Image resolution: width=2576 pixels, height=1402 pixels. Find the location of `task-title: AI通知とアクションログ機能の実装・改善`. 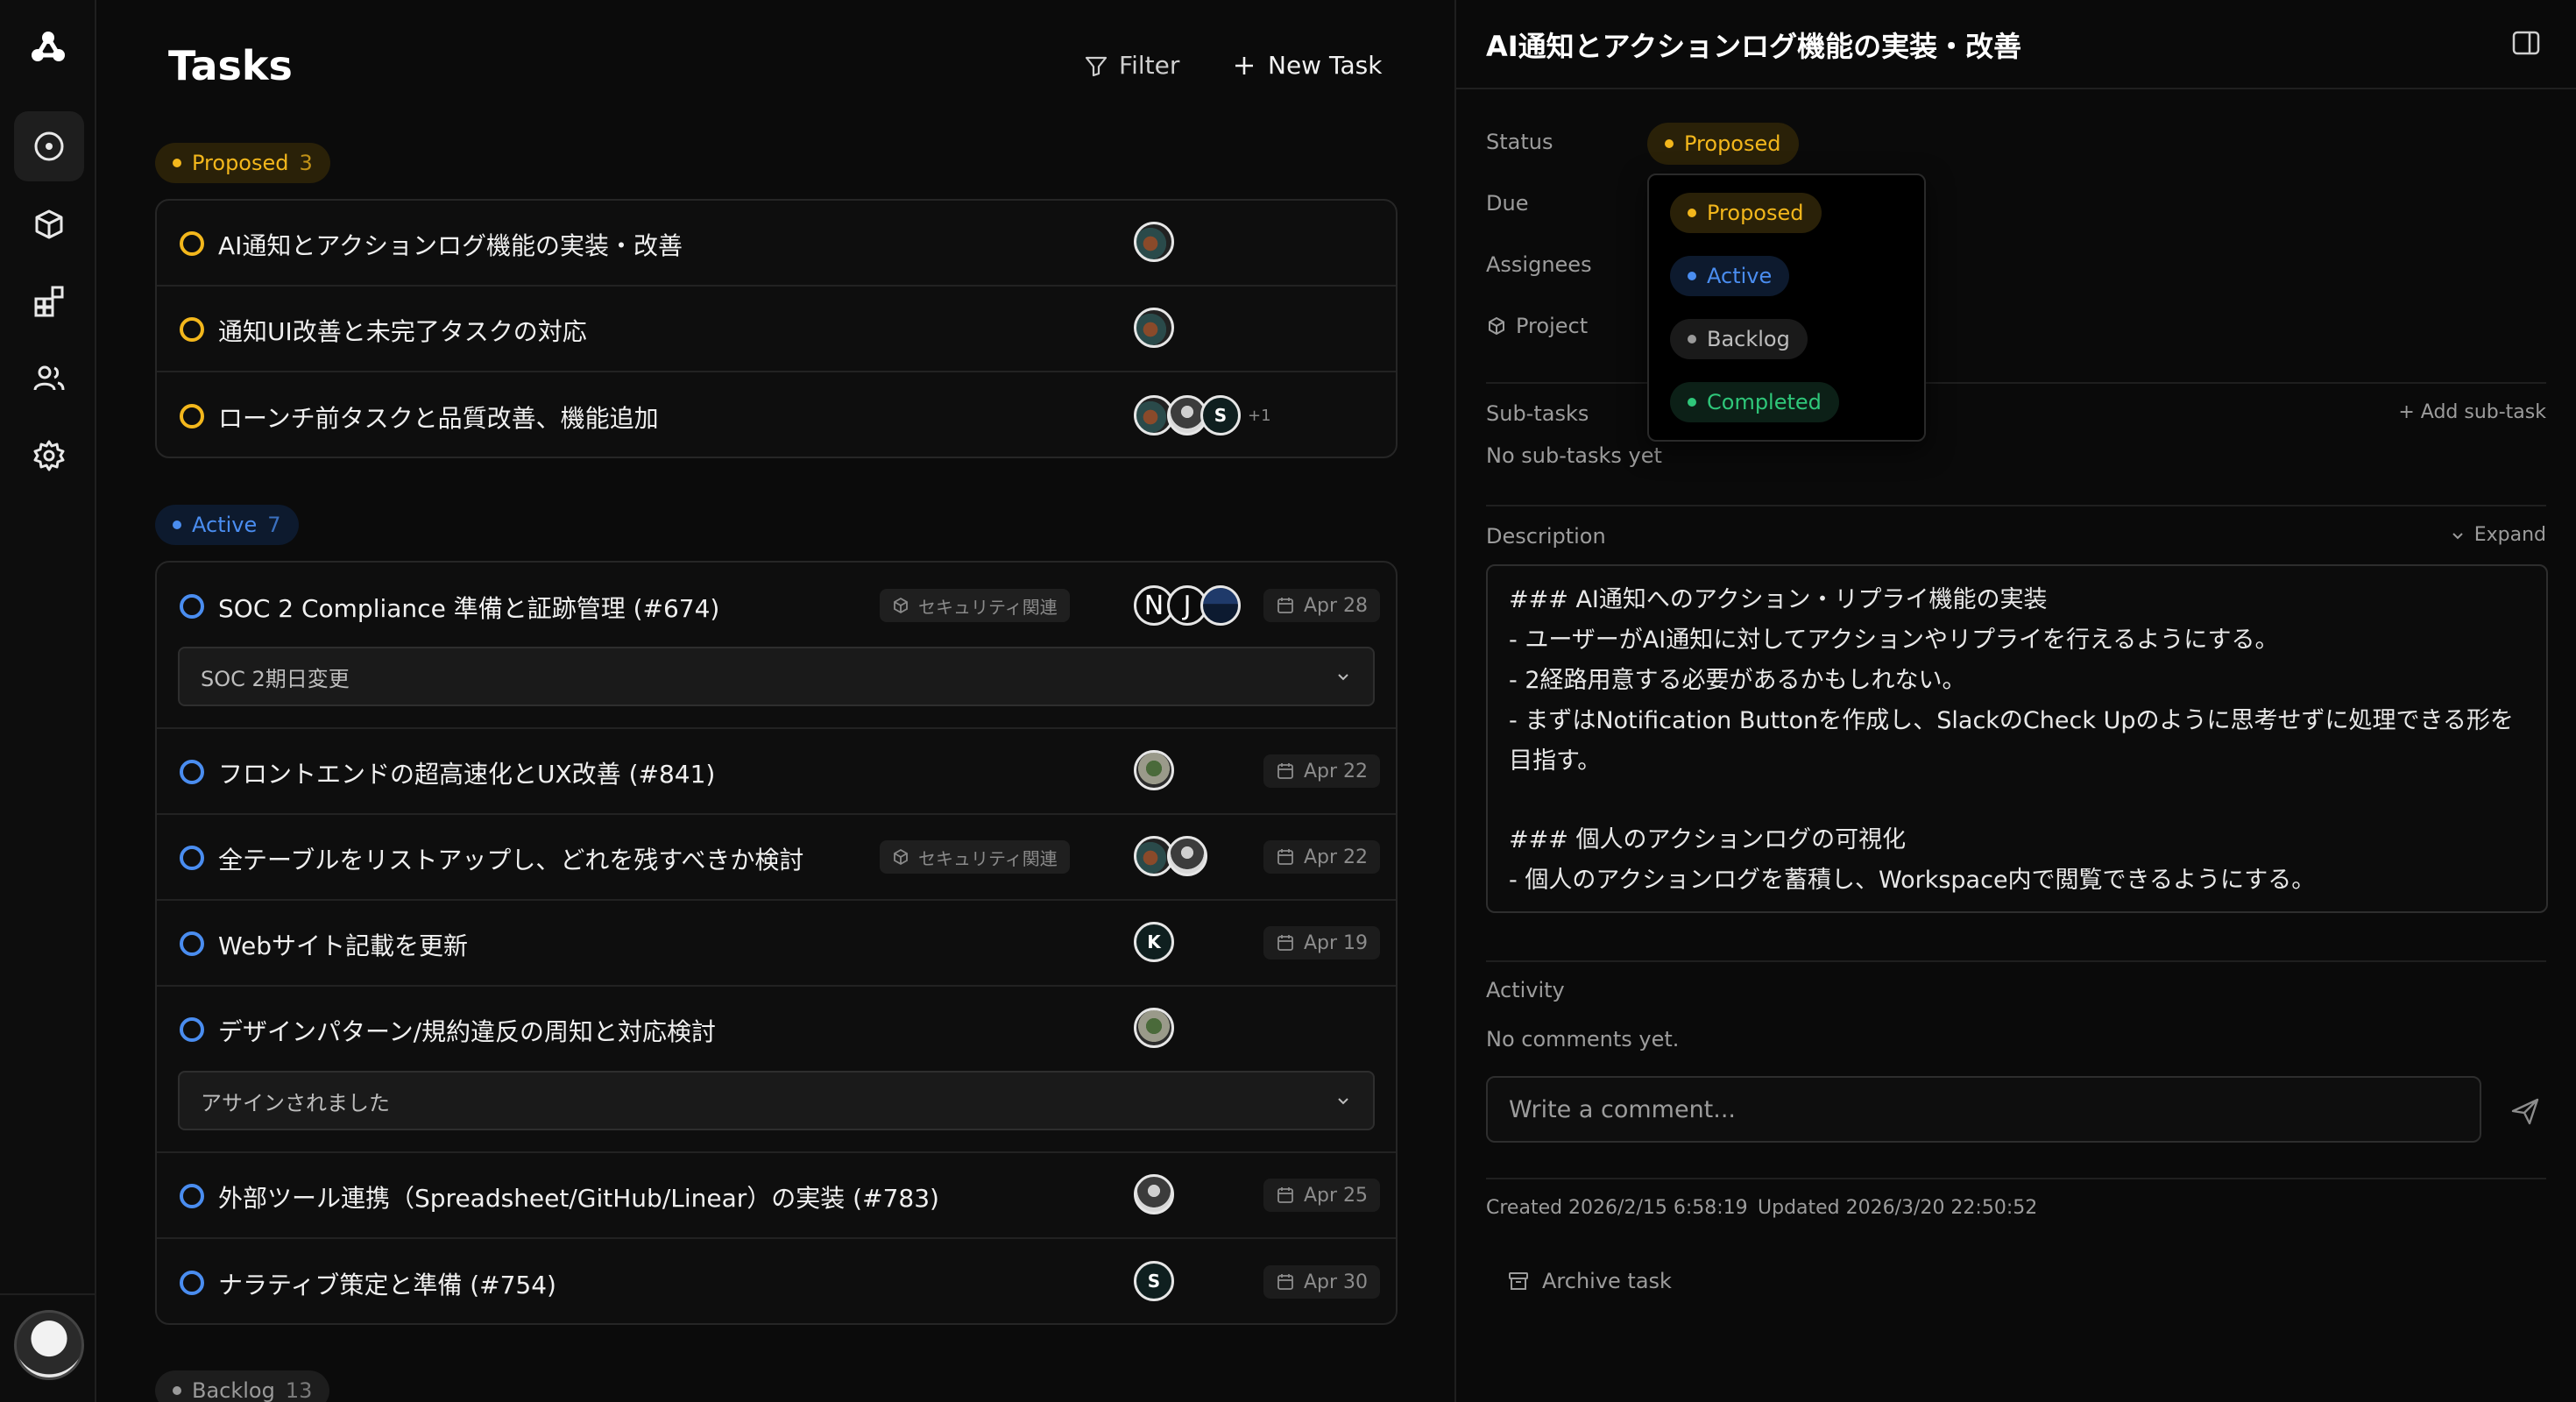

task-title: AI通知とアクションログ機能の実装・改善 is located at coordinates (450, 245).